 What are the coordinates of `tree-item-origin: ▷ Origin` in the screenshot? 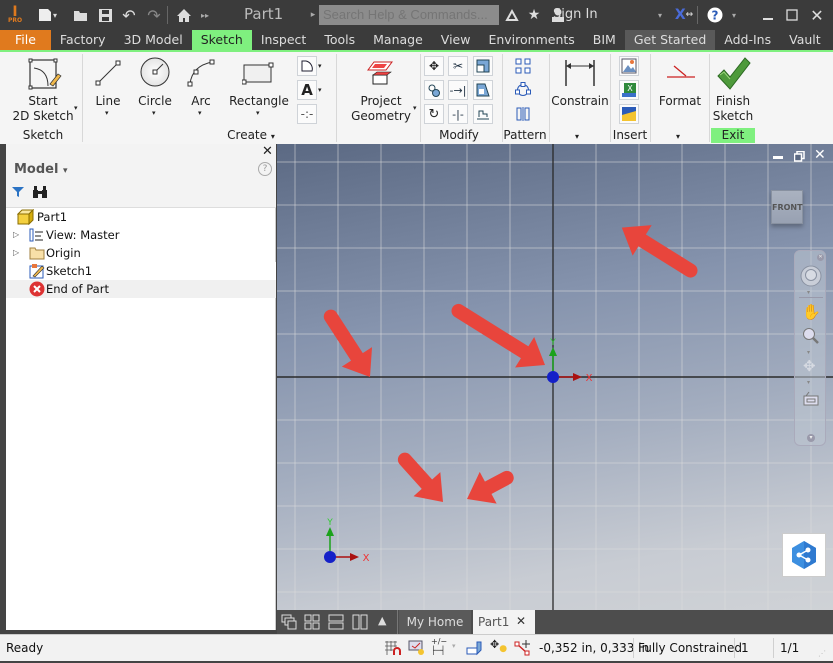 It's located at (141, 253).